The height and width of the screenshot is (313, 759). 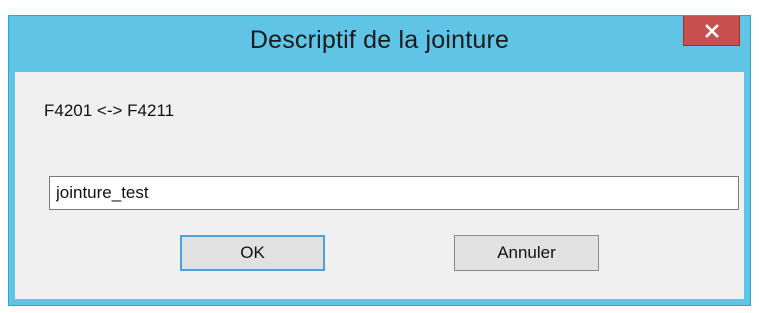 I want to click on window-title: Descriptif de la jointure, so click(x=379, y=40).